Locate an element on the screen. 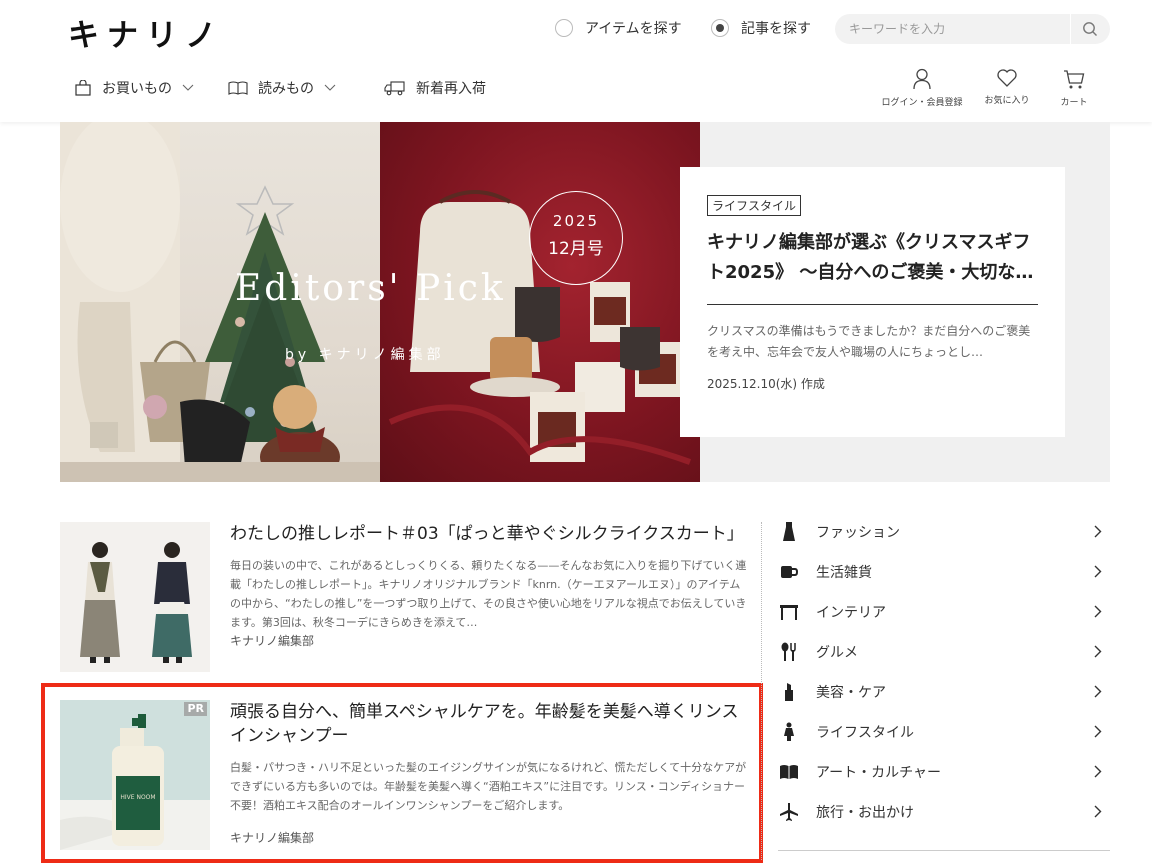 The image size is (1152, 866). site-header: キナリノ アイテムを探す 記事を探す お買いもの 読みもの 新着再入荷 is located at coordinates (576, 61).